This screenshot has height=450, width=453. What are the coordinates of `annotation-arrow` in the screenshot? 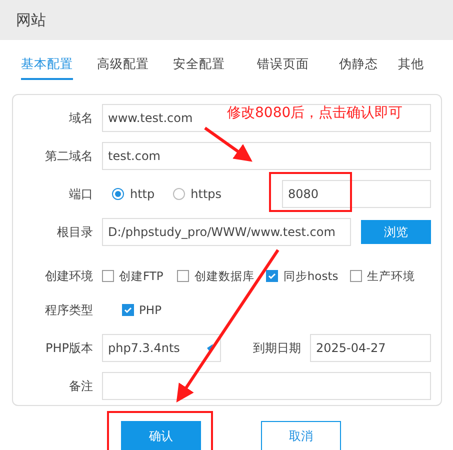 It's located at (228, 144).